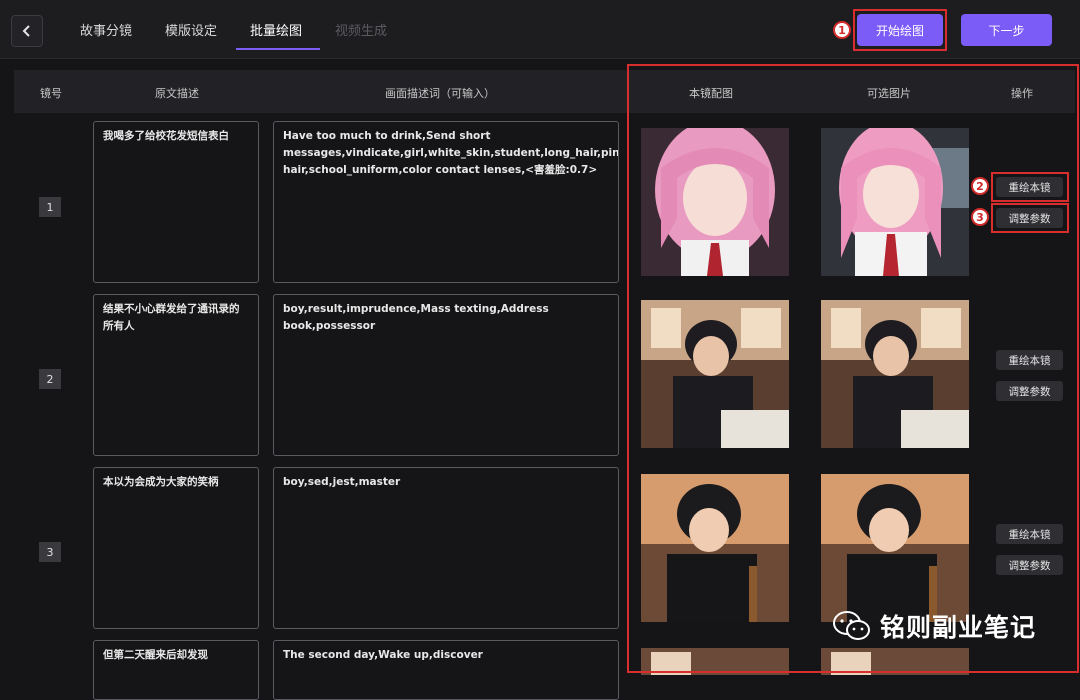 This screenshot has height=700, width=1080. I want to click on wechat-icon, so click(851, 625).